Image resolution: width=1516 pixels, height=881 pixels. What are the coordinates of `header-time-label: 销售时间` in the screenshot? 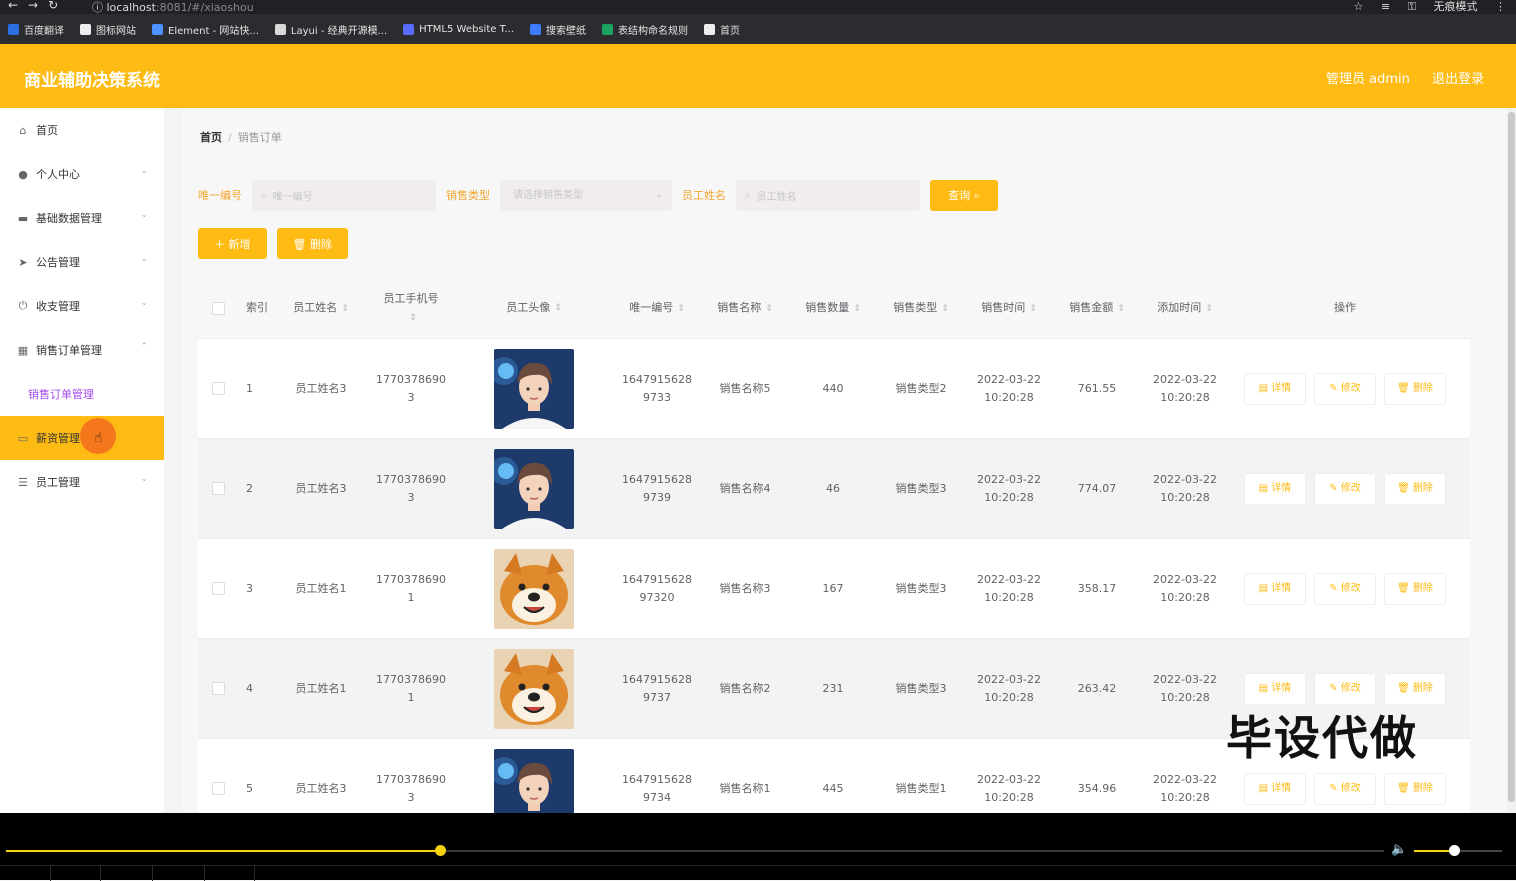 It's located at (1003, 307).